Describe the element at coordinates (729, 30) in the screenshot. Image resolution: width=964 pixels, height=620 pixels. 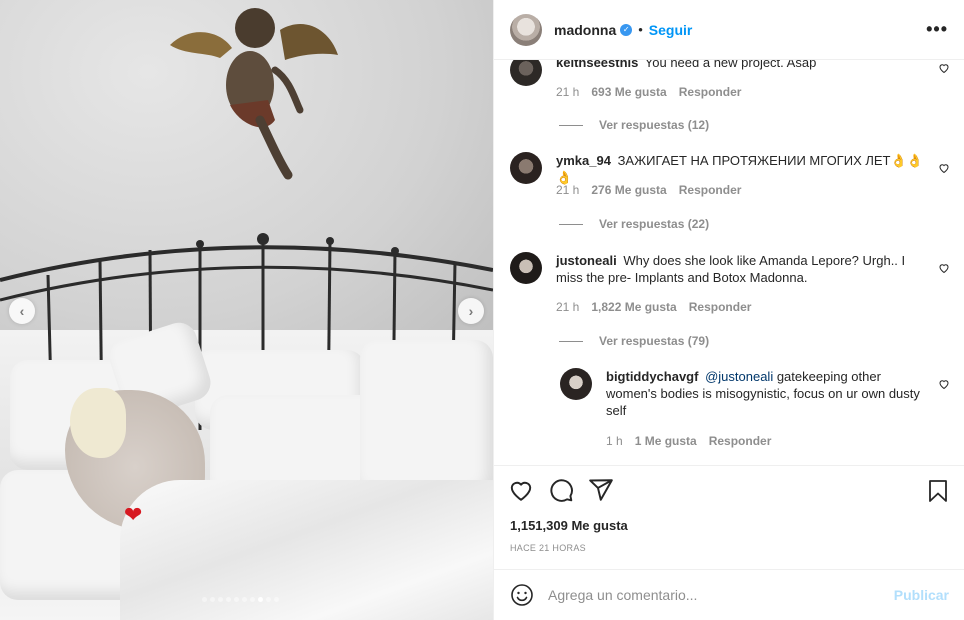
I see `post-header: madonna ✓ • Seguir •••` at that location.